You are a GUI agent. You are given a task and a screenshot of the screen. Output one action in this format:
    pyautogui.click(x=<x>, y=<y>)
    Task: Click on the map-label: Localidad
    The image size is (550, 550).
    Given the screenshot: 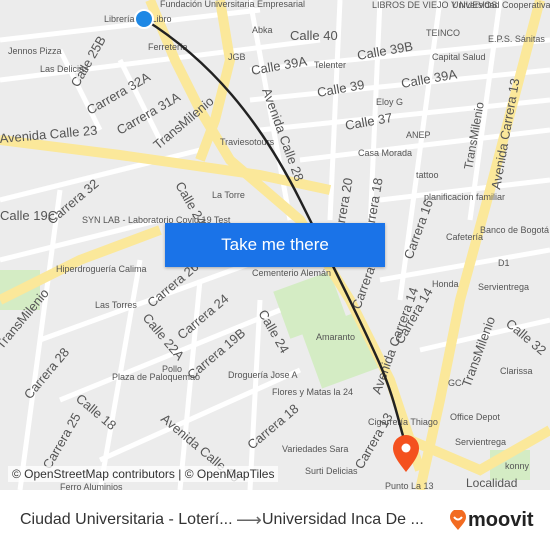 What is the action you would take?
    pyautogui.click(x=491, y=483)
    